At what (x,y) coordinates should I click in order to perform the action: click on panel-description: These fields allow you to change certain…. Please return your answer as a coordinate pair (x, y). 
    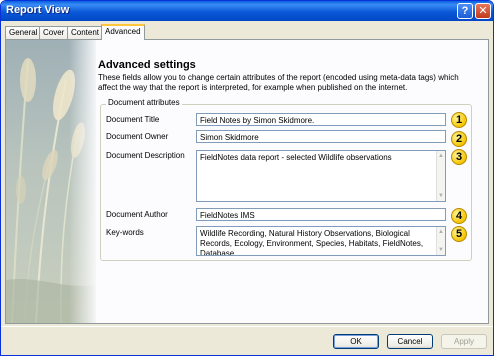
    Looking at the image, I should click on (278, 82).